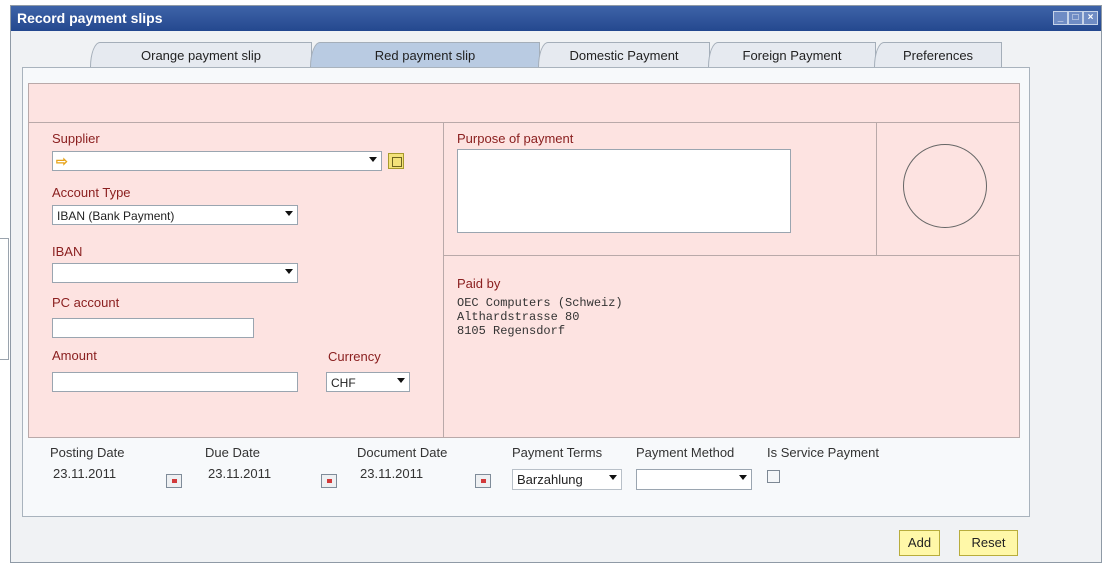 This screenshot has width=1109, height=563. I want to click on currency-label: Currency, so click(354, 356).